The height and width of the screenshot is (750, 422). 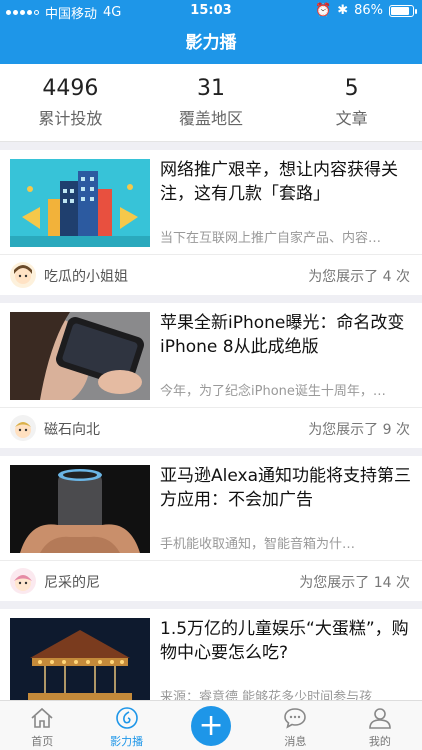 I want to click on app-header: 中国移动 4G 15:03 ⏰ ✱ 86% 影力播, so click(x=211, y=32).